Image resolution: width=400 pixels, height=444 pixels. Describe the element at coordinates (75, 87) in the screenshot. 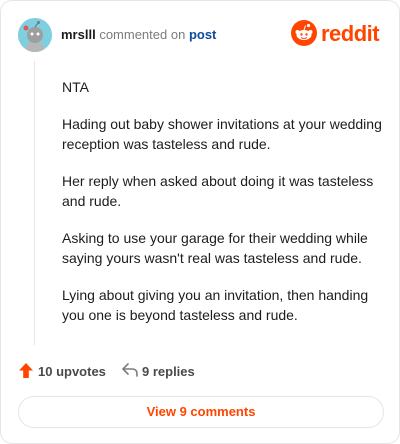

I see `comment-paragraph: NTA` at that location.